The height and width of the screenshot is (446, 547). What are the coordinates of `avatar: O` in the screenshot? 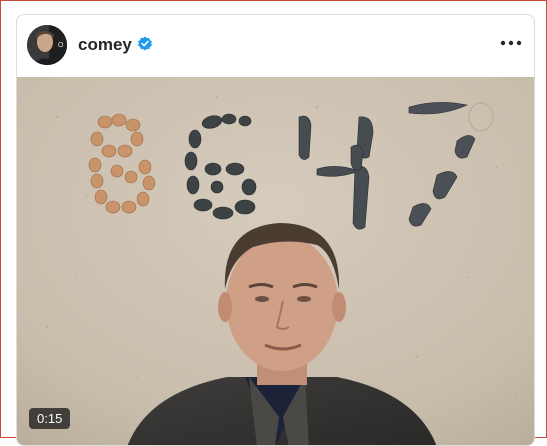 It's located at (47, 45).